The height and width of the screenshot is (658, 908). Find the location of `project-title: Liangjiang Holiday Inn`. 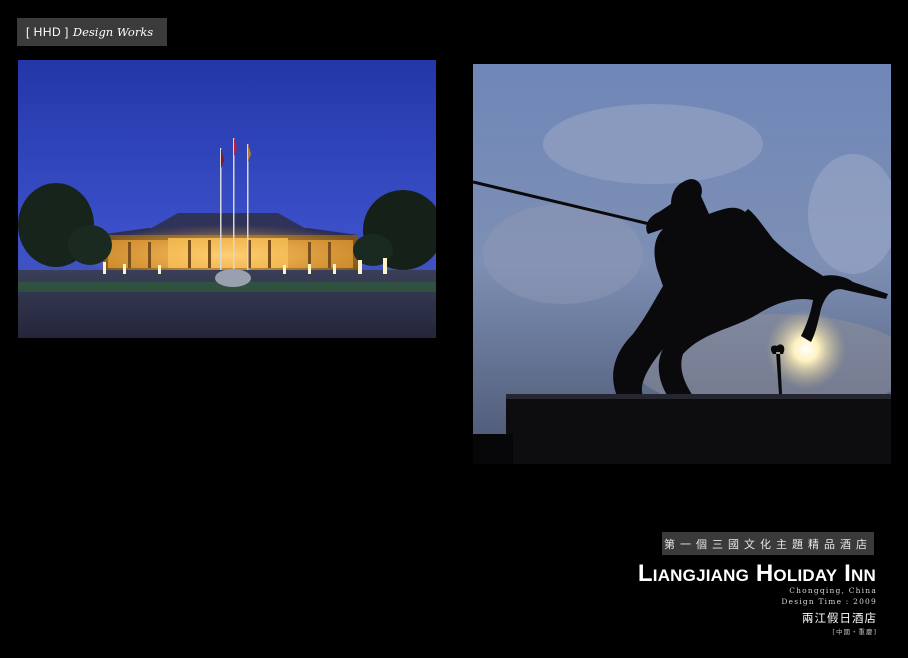

project-title: Liangjiang Holiday Inn is located at coordinates (756, 573).